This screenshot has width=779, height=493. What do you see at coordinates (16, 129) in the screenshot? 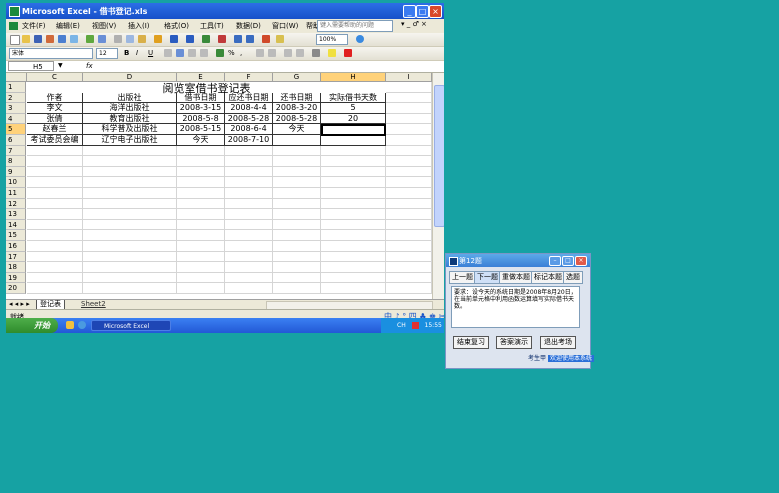
I see `row-header-5: 5` at bounding box center [16, 129].